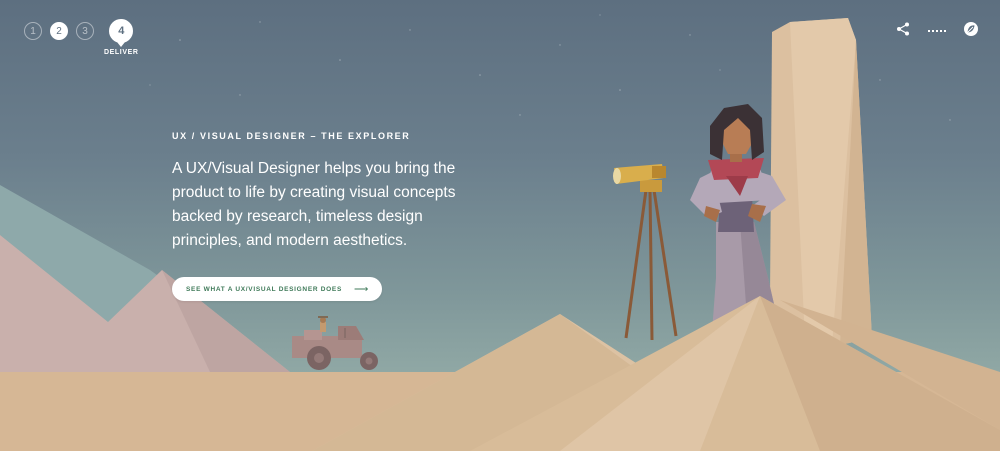 The image size is (1000, 451). I want to click on hero-eyebrow: UX / VISUAL DESIGNER – THE EXPLORER, so click(291, 136).